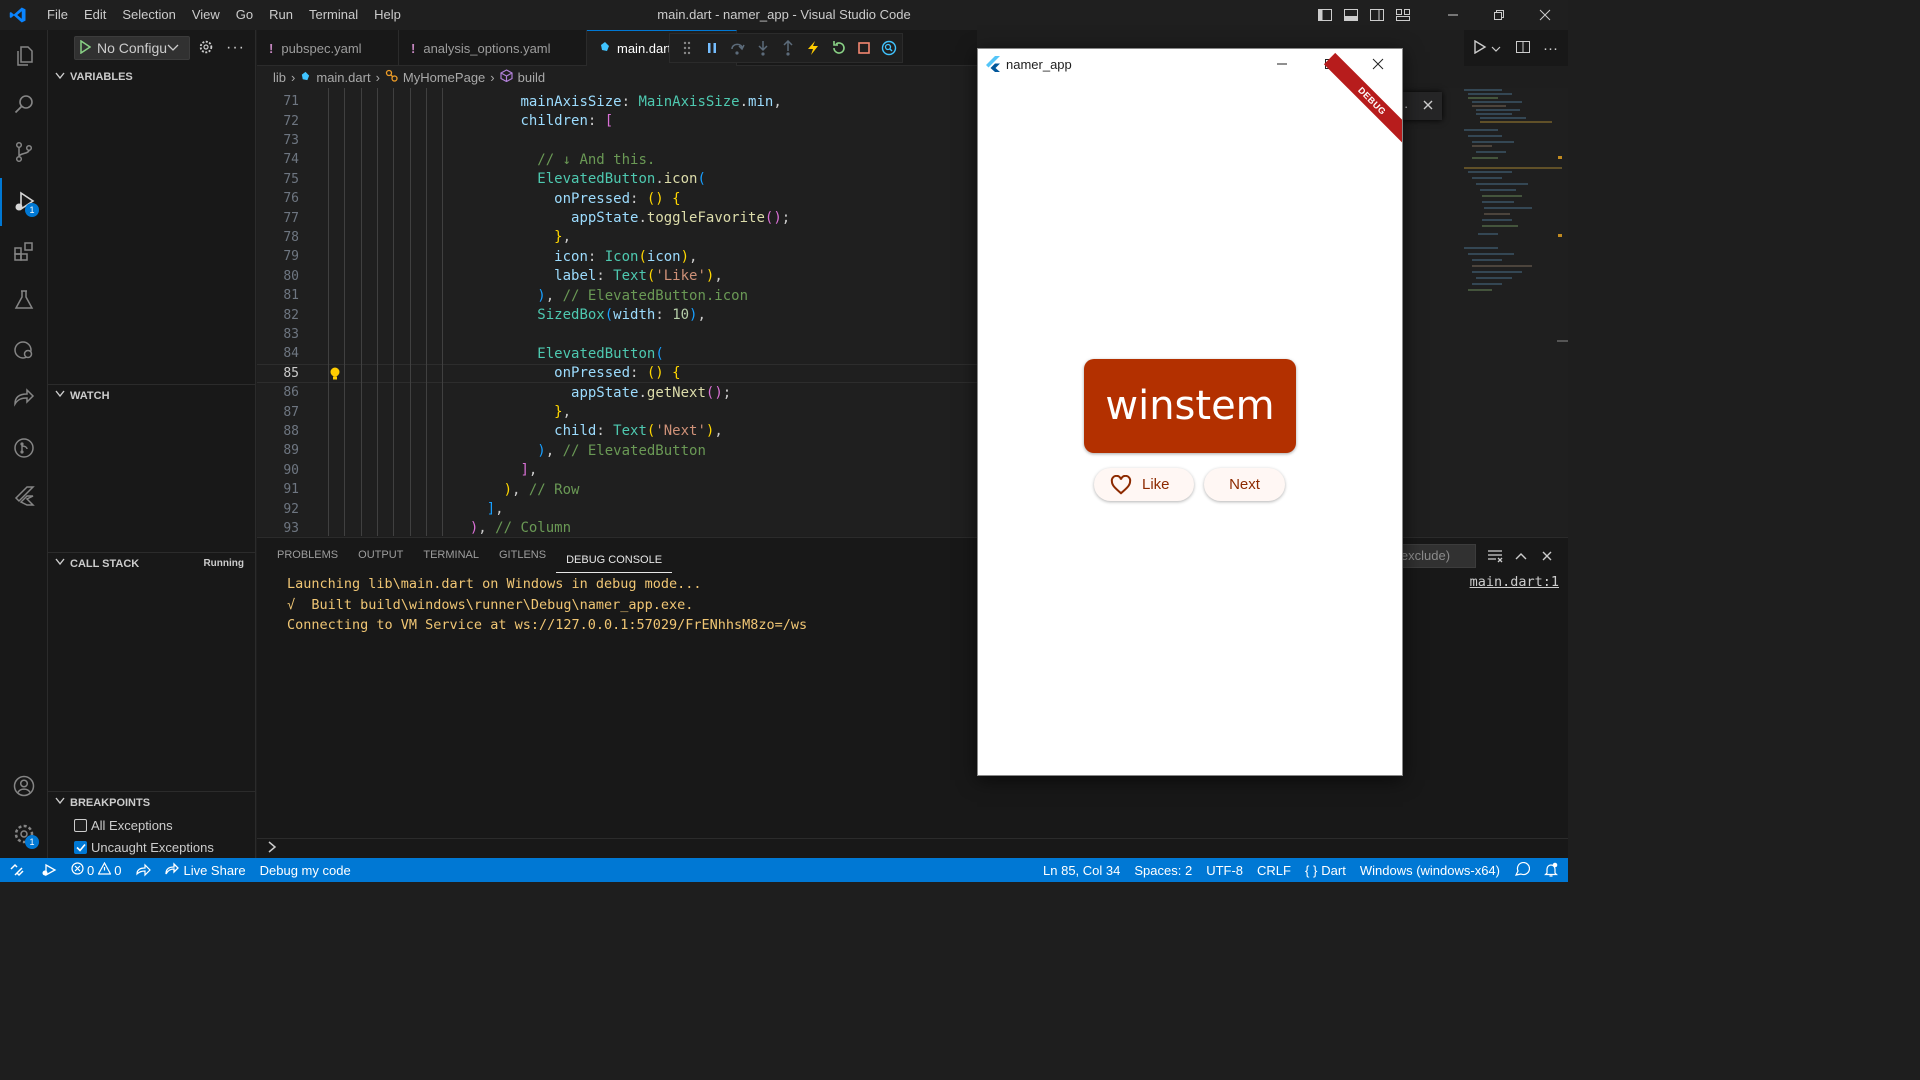 This screenshot has height=1080, width=1920. I want to click on toggle-secondary-sidebar-icon, so click(1377, 15).